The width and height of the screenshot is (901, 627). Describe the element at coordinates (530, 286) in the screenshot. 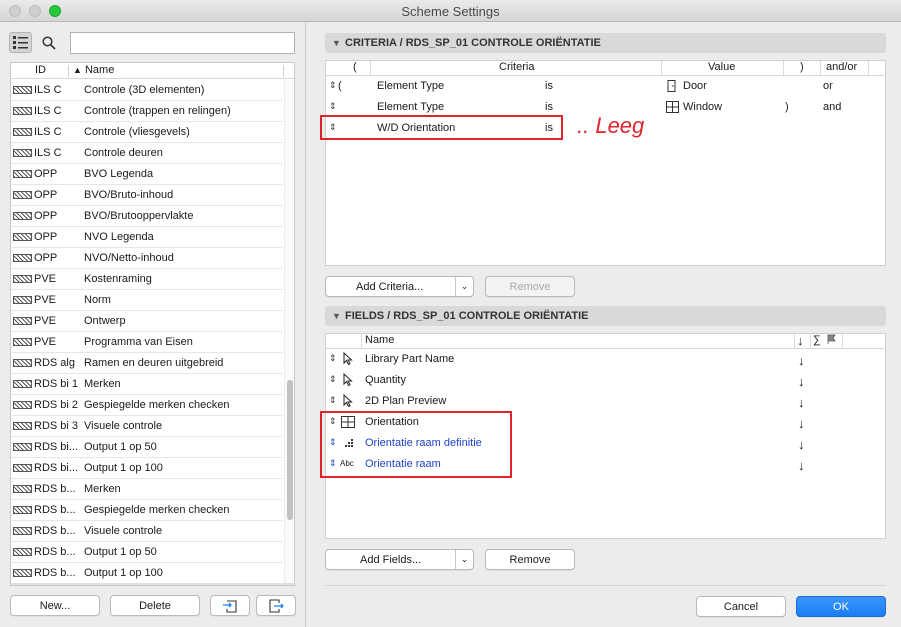

I see `remove-criteria-button: Remove` at that location.